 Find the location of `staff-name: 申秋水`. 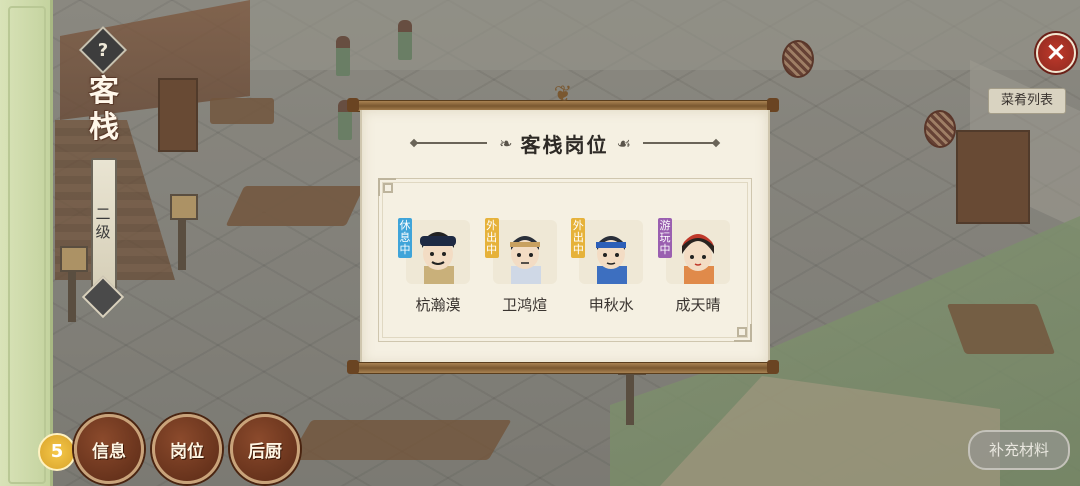

staff-name: 申秋水 is located at coordinates (611, 305).